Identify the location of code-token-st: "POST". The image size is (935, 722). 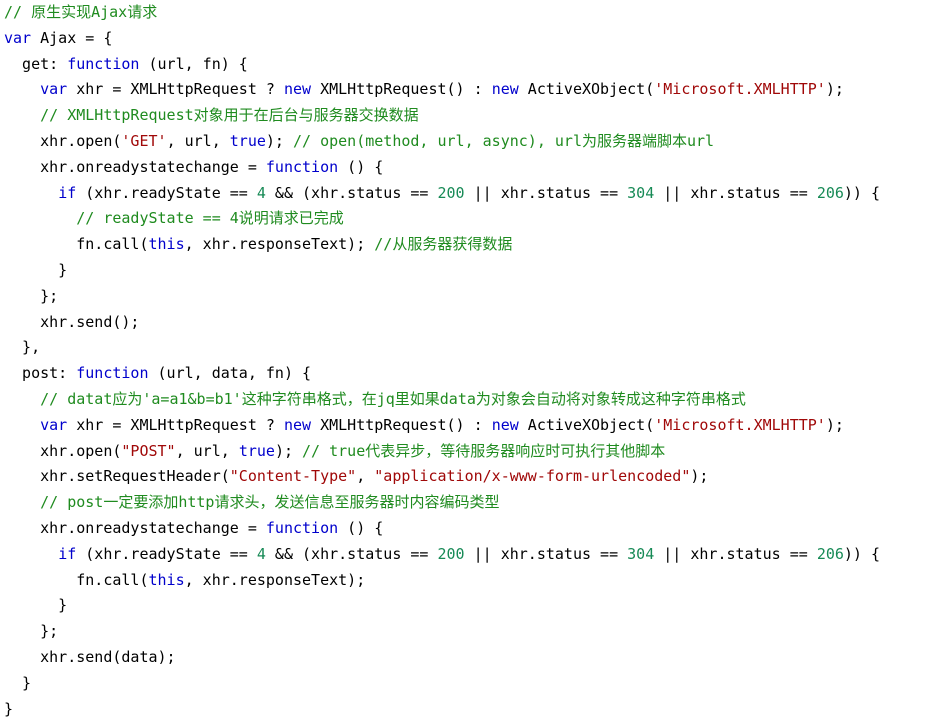
(148, 450).